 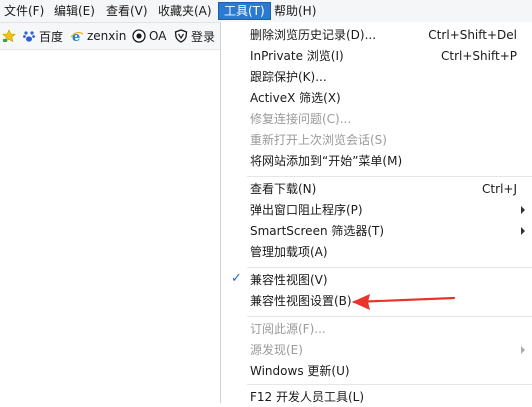 I want to click on menu-item-add-to-start: 将网站添加到“开始”菜单(M), so click(x=376, y=161).